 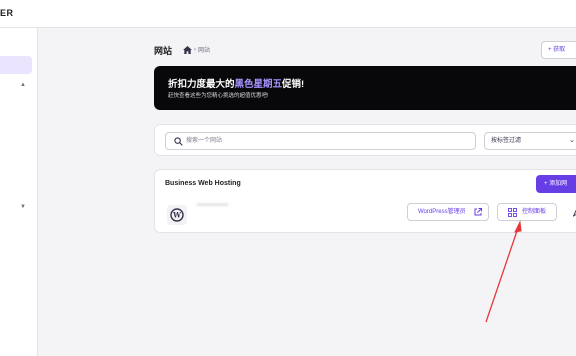 What do you see at coordinates (556, 184) in the screenshot?
I see `add-website-button: + 添加网` at bounding box center [556, 184].